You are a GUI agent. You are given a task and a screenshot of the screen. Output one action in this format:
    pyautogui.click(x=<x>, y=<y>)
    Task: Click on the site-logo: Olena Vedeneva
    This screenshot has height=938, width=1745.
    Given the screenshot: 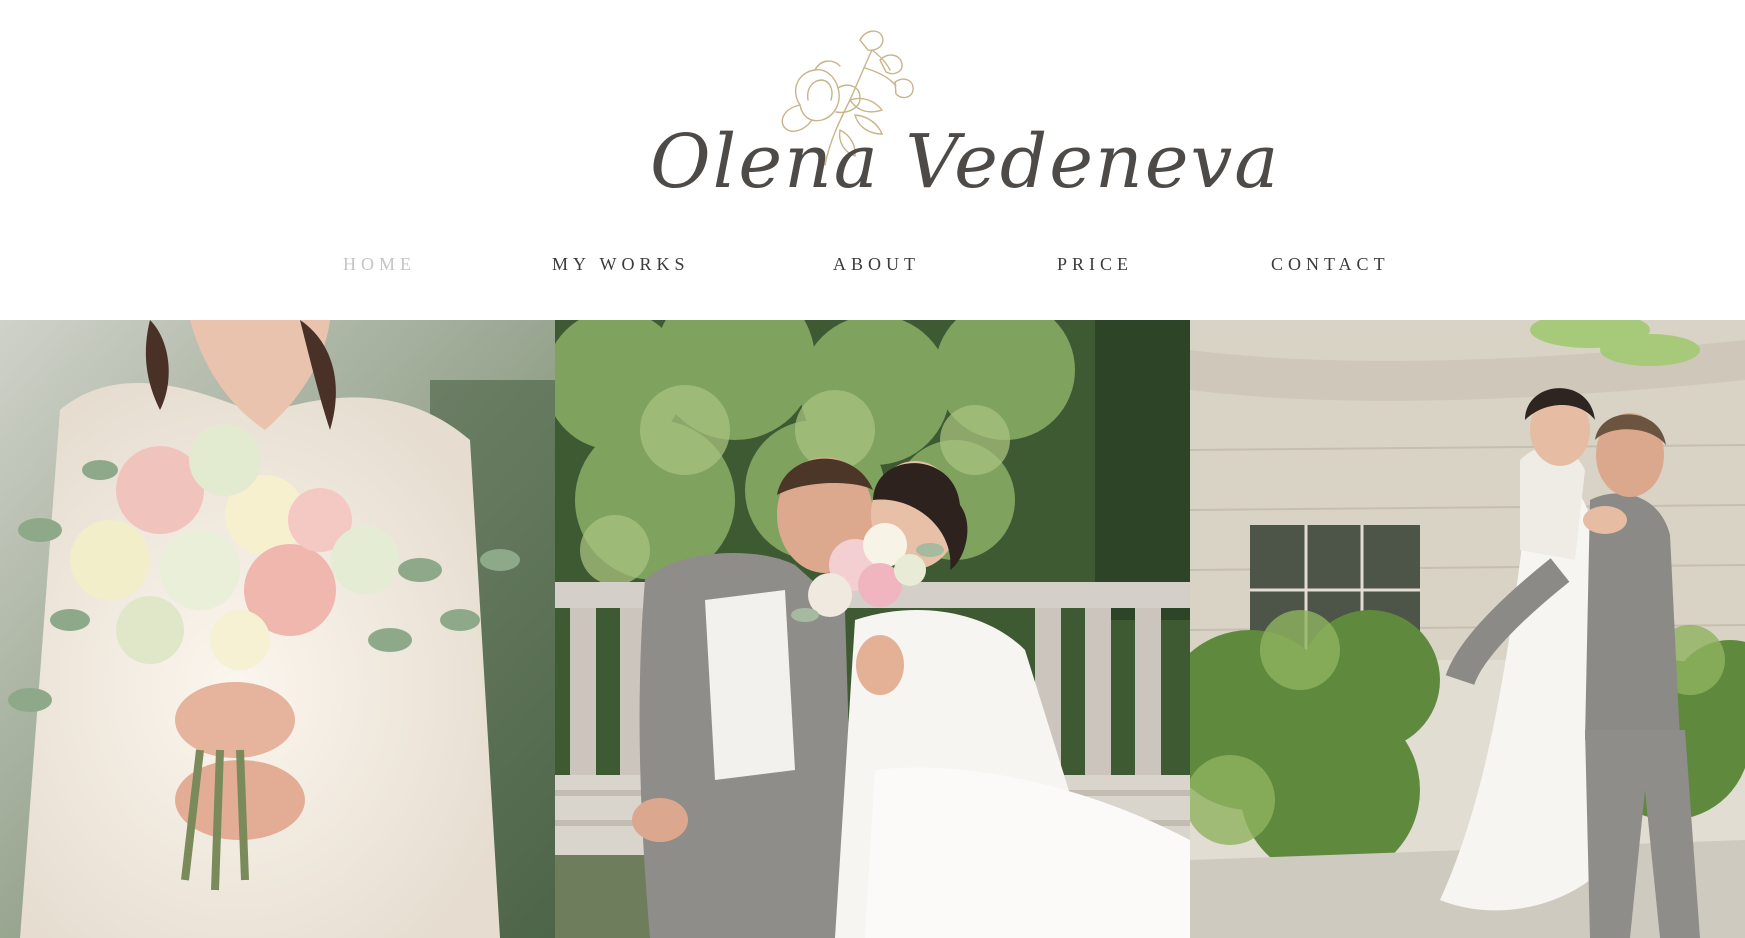 What is the action you would take?
    pyautogui.click(x=965, y=125)
    